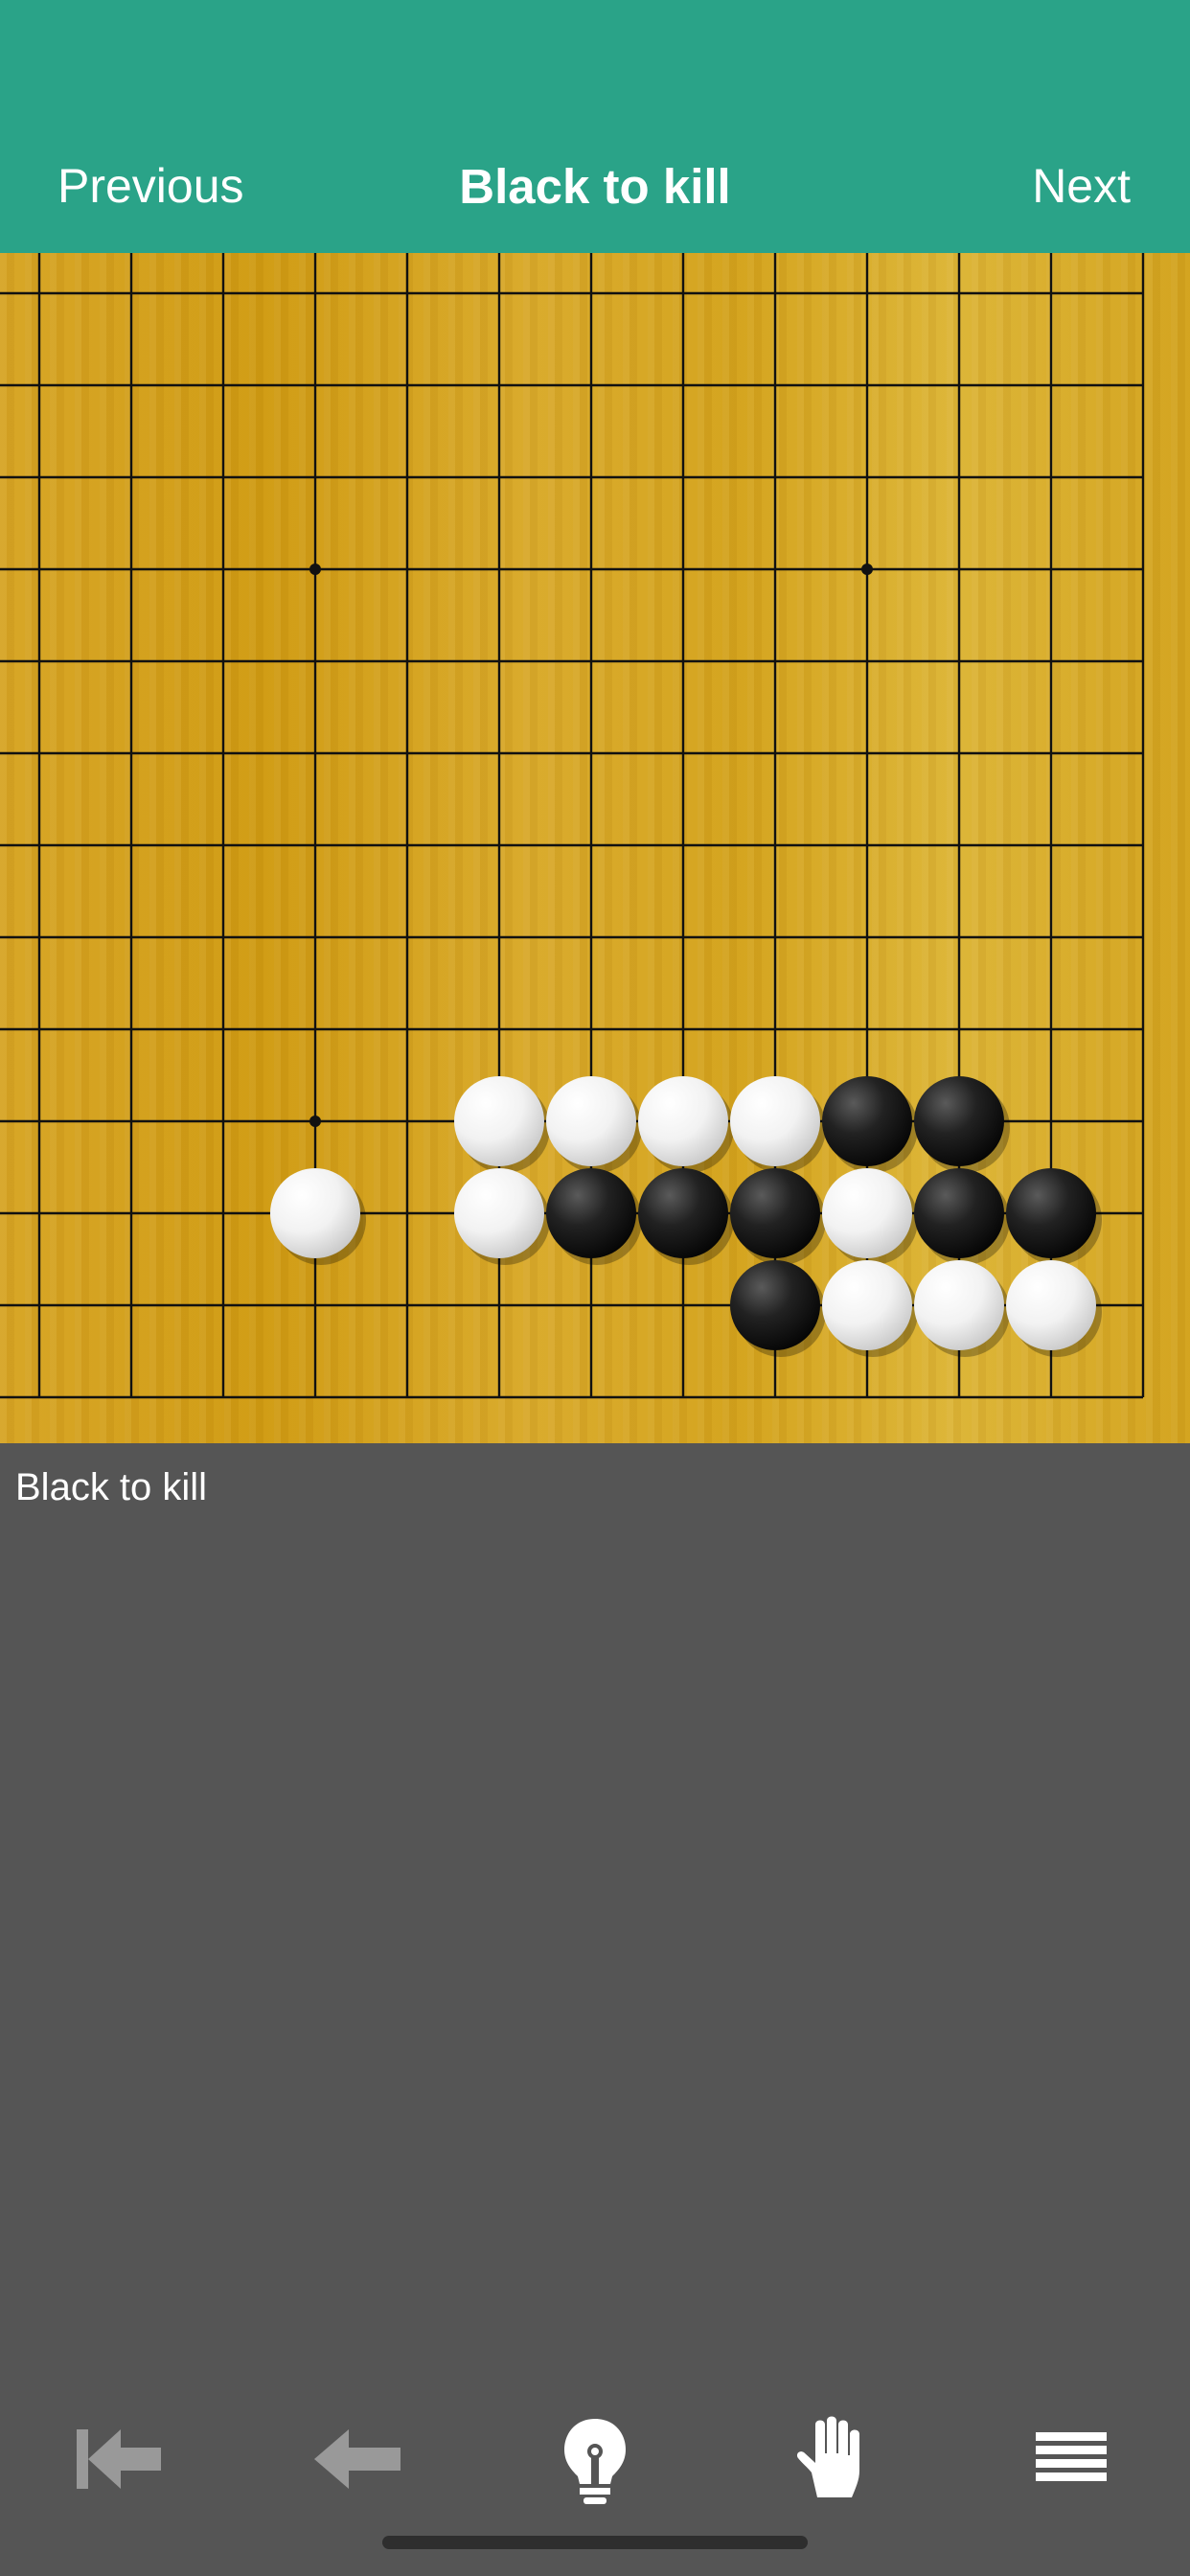 The width and height of the screenshot is (1190, 2576). Describe the element at coordinates (111, 1487) in the screenshot. I see `problem-comment: Black to kill` at that location.